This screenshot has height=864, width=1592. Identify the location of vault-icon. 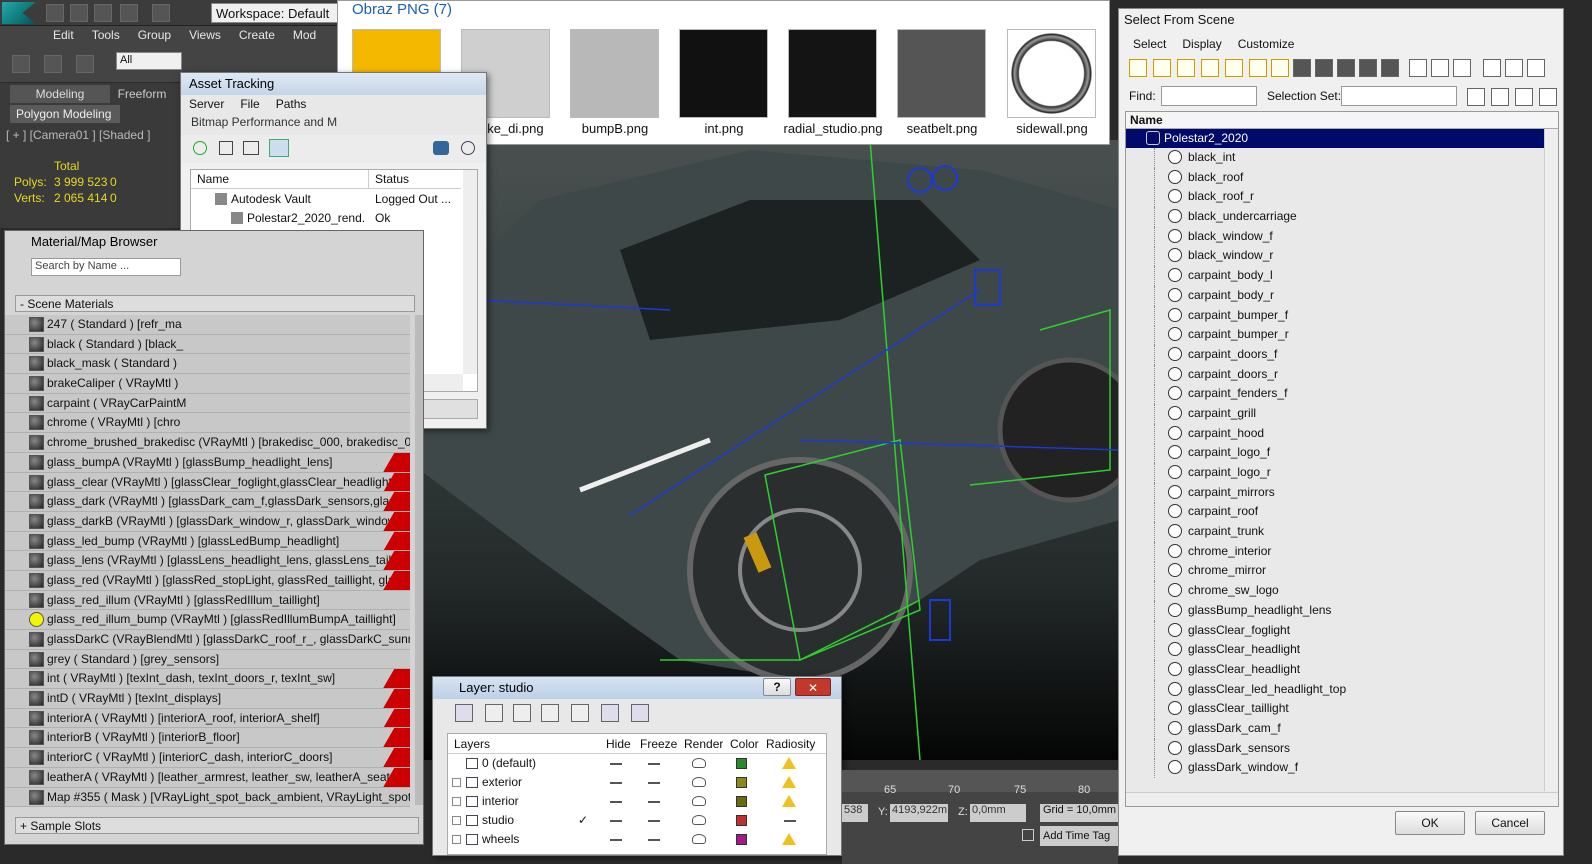
(441, 148).